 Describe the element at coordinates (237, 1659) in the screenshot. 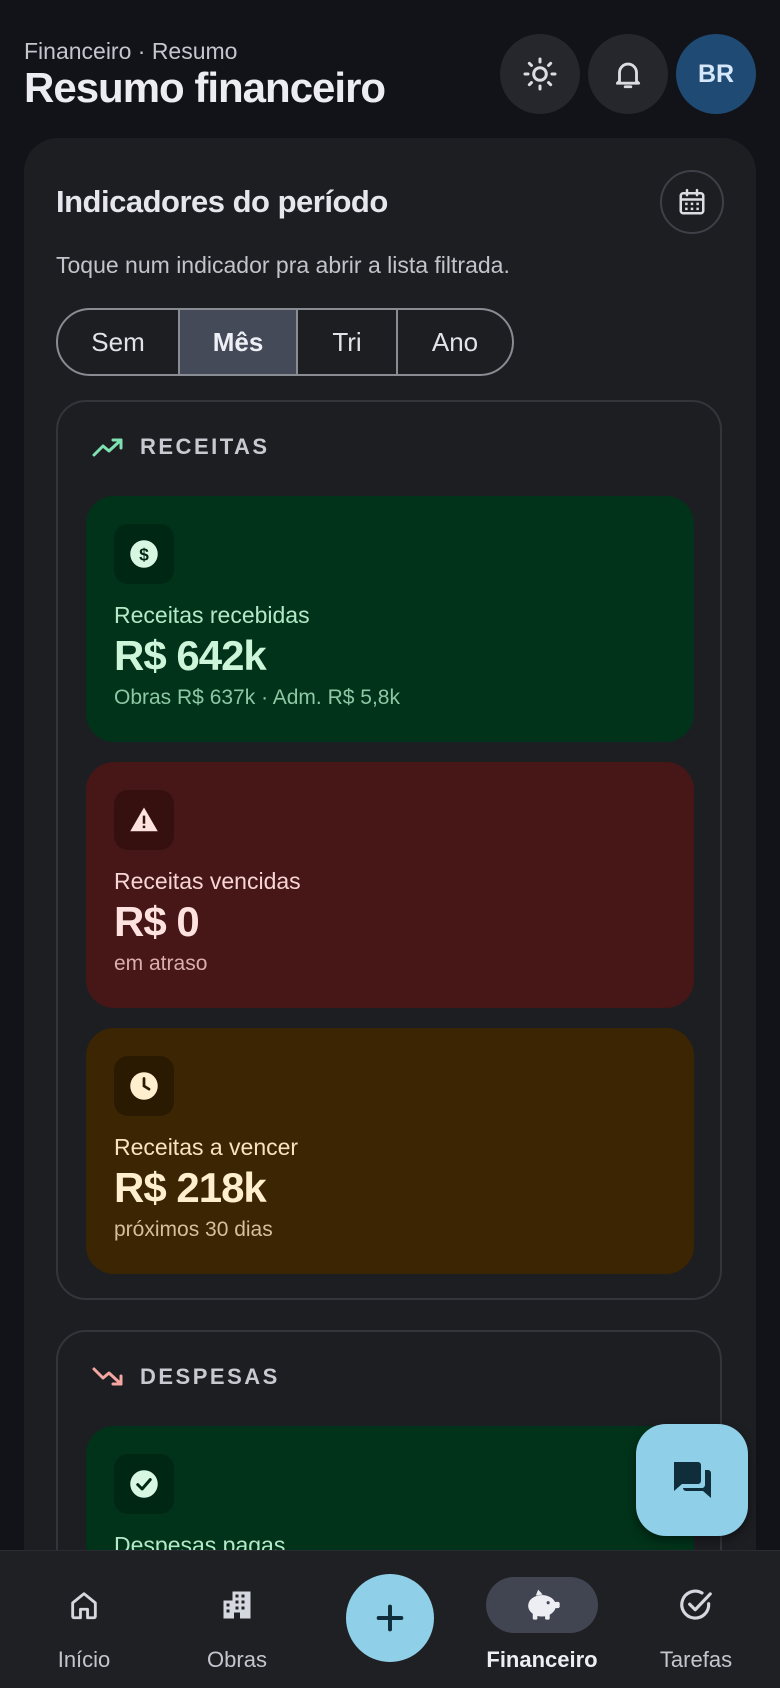

I see `nav-label: Obras` at that location.